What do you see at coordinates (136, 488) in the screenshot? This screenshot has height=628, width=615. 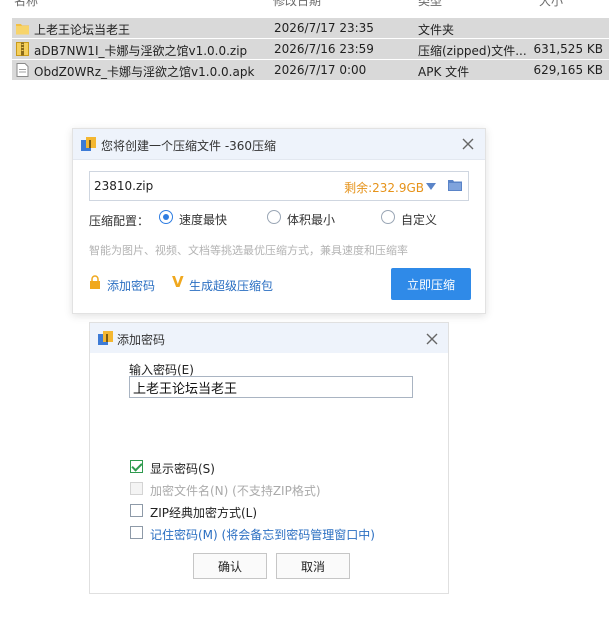 I see `checkbox-disabled-icon` at bounding box center [136, 488].